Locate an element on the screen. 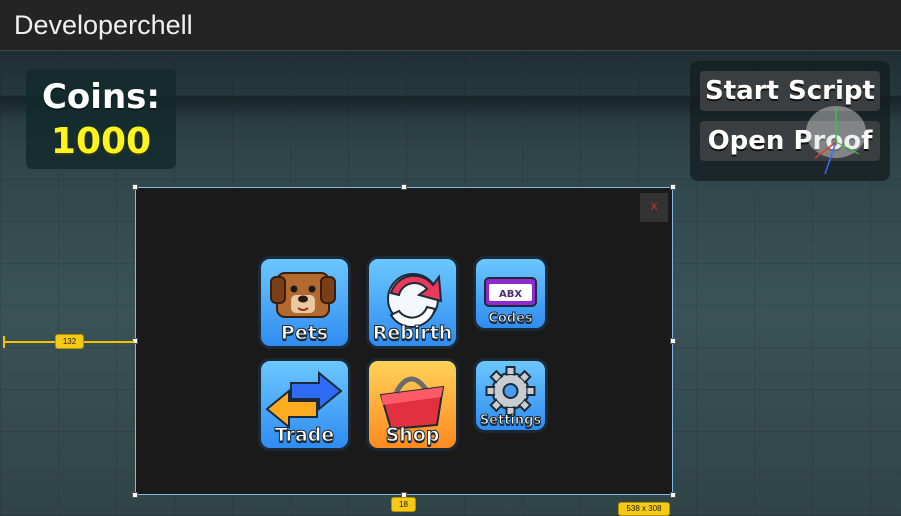 The width and height of the screenshot is (901, 516). rebirth-label: Rebirth is located at coordinates (412, 333).